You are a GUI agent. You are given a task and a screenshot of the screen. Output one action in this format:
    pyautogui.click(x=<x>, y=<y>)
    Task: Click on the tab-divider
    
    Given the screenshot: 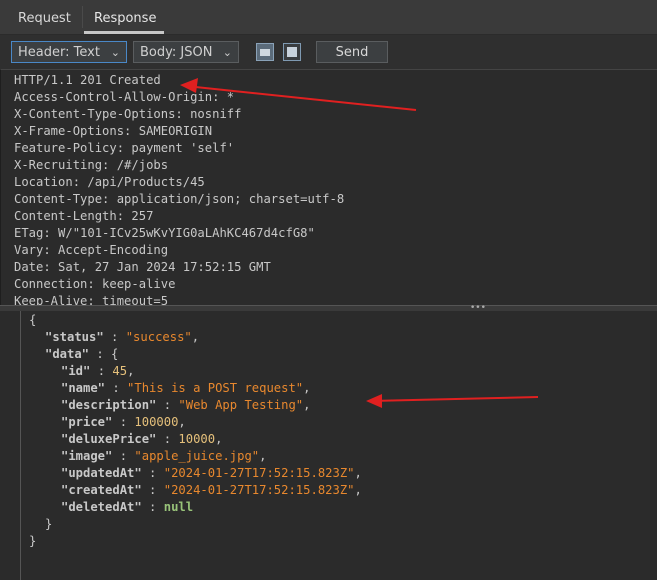 What is the action you would take?
    pyautogui.click(x=82, y=17)
    